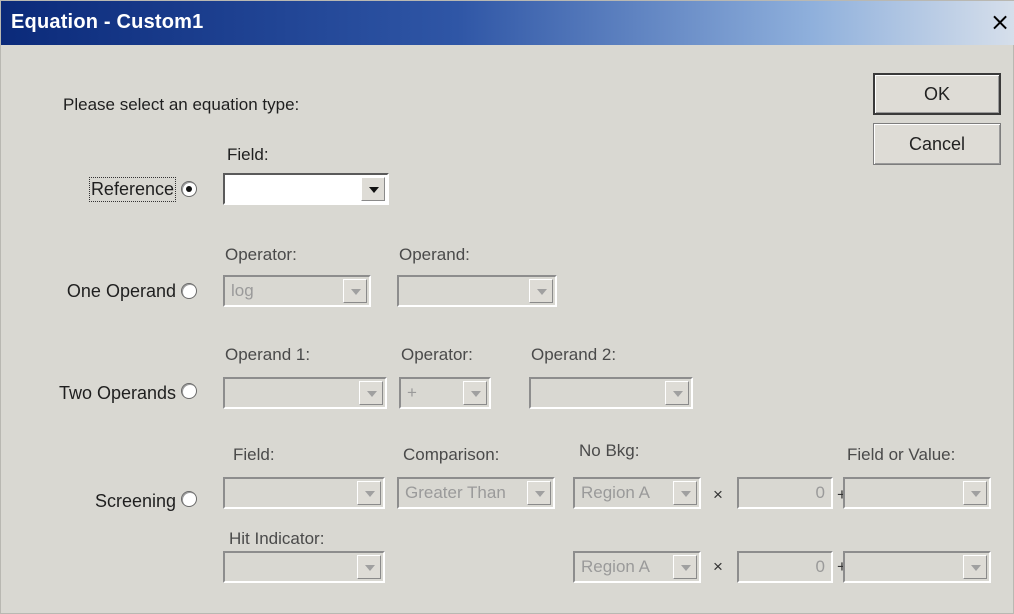  I want to click on screening-factor-value-2: 0, so click(820, 566).